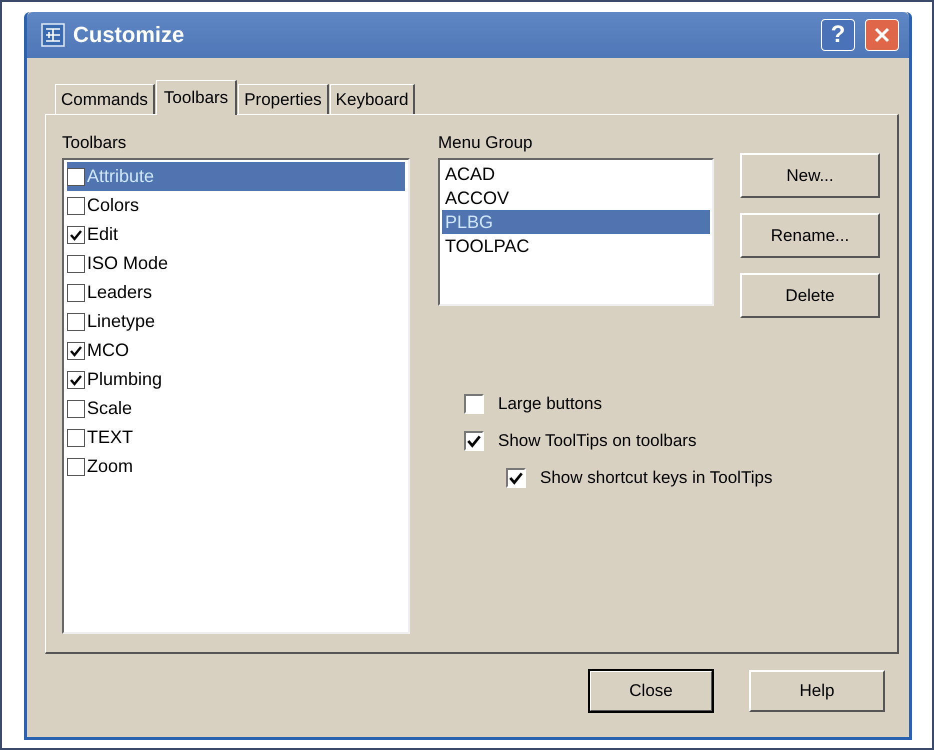 Image resolution: width=934 pixels, height=750 pixels. I want to click on checkbox-label: Show ToolTips on toolbars, so click(597, 441).